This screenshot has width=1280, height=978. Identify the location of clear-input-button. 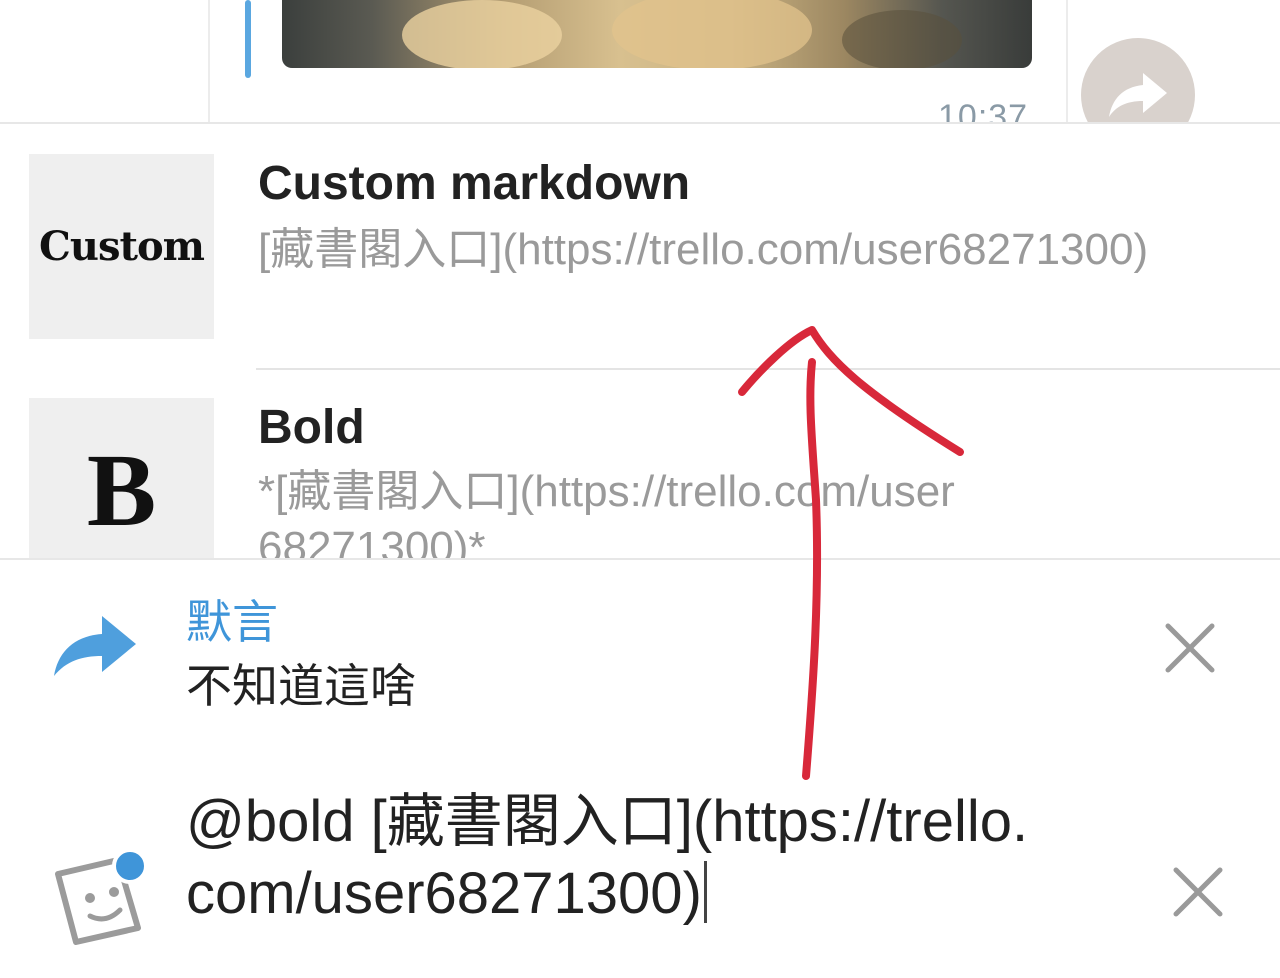
(1198, 892).